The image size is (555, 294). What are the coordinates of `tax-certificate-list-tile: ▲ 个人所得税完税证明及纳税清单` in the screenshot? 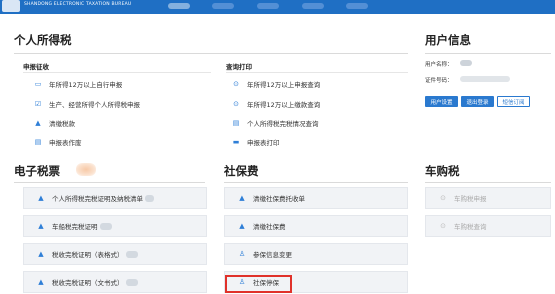 It's located at (115, 198).